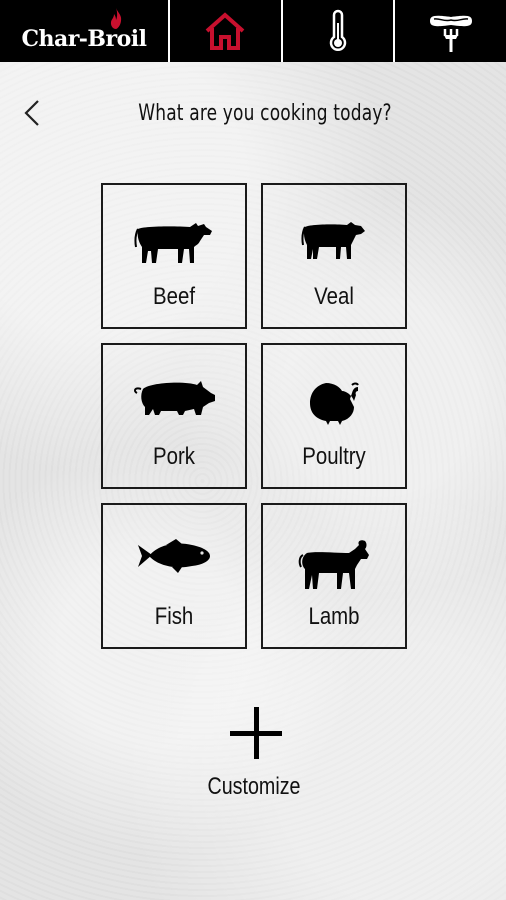 The height and width of the screenshot is (900, 506). I want to click on category-tile-veal: Veal, so click(334, 256).